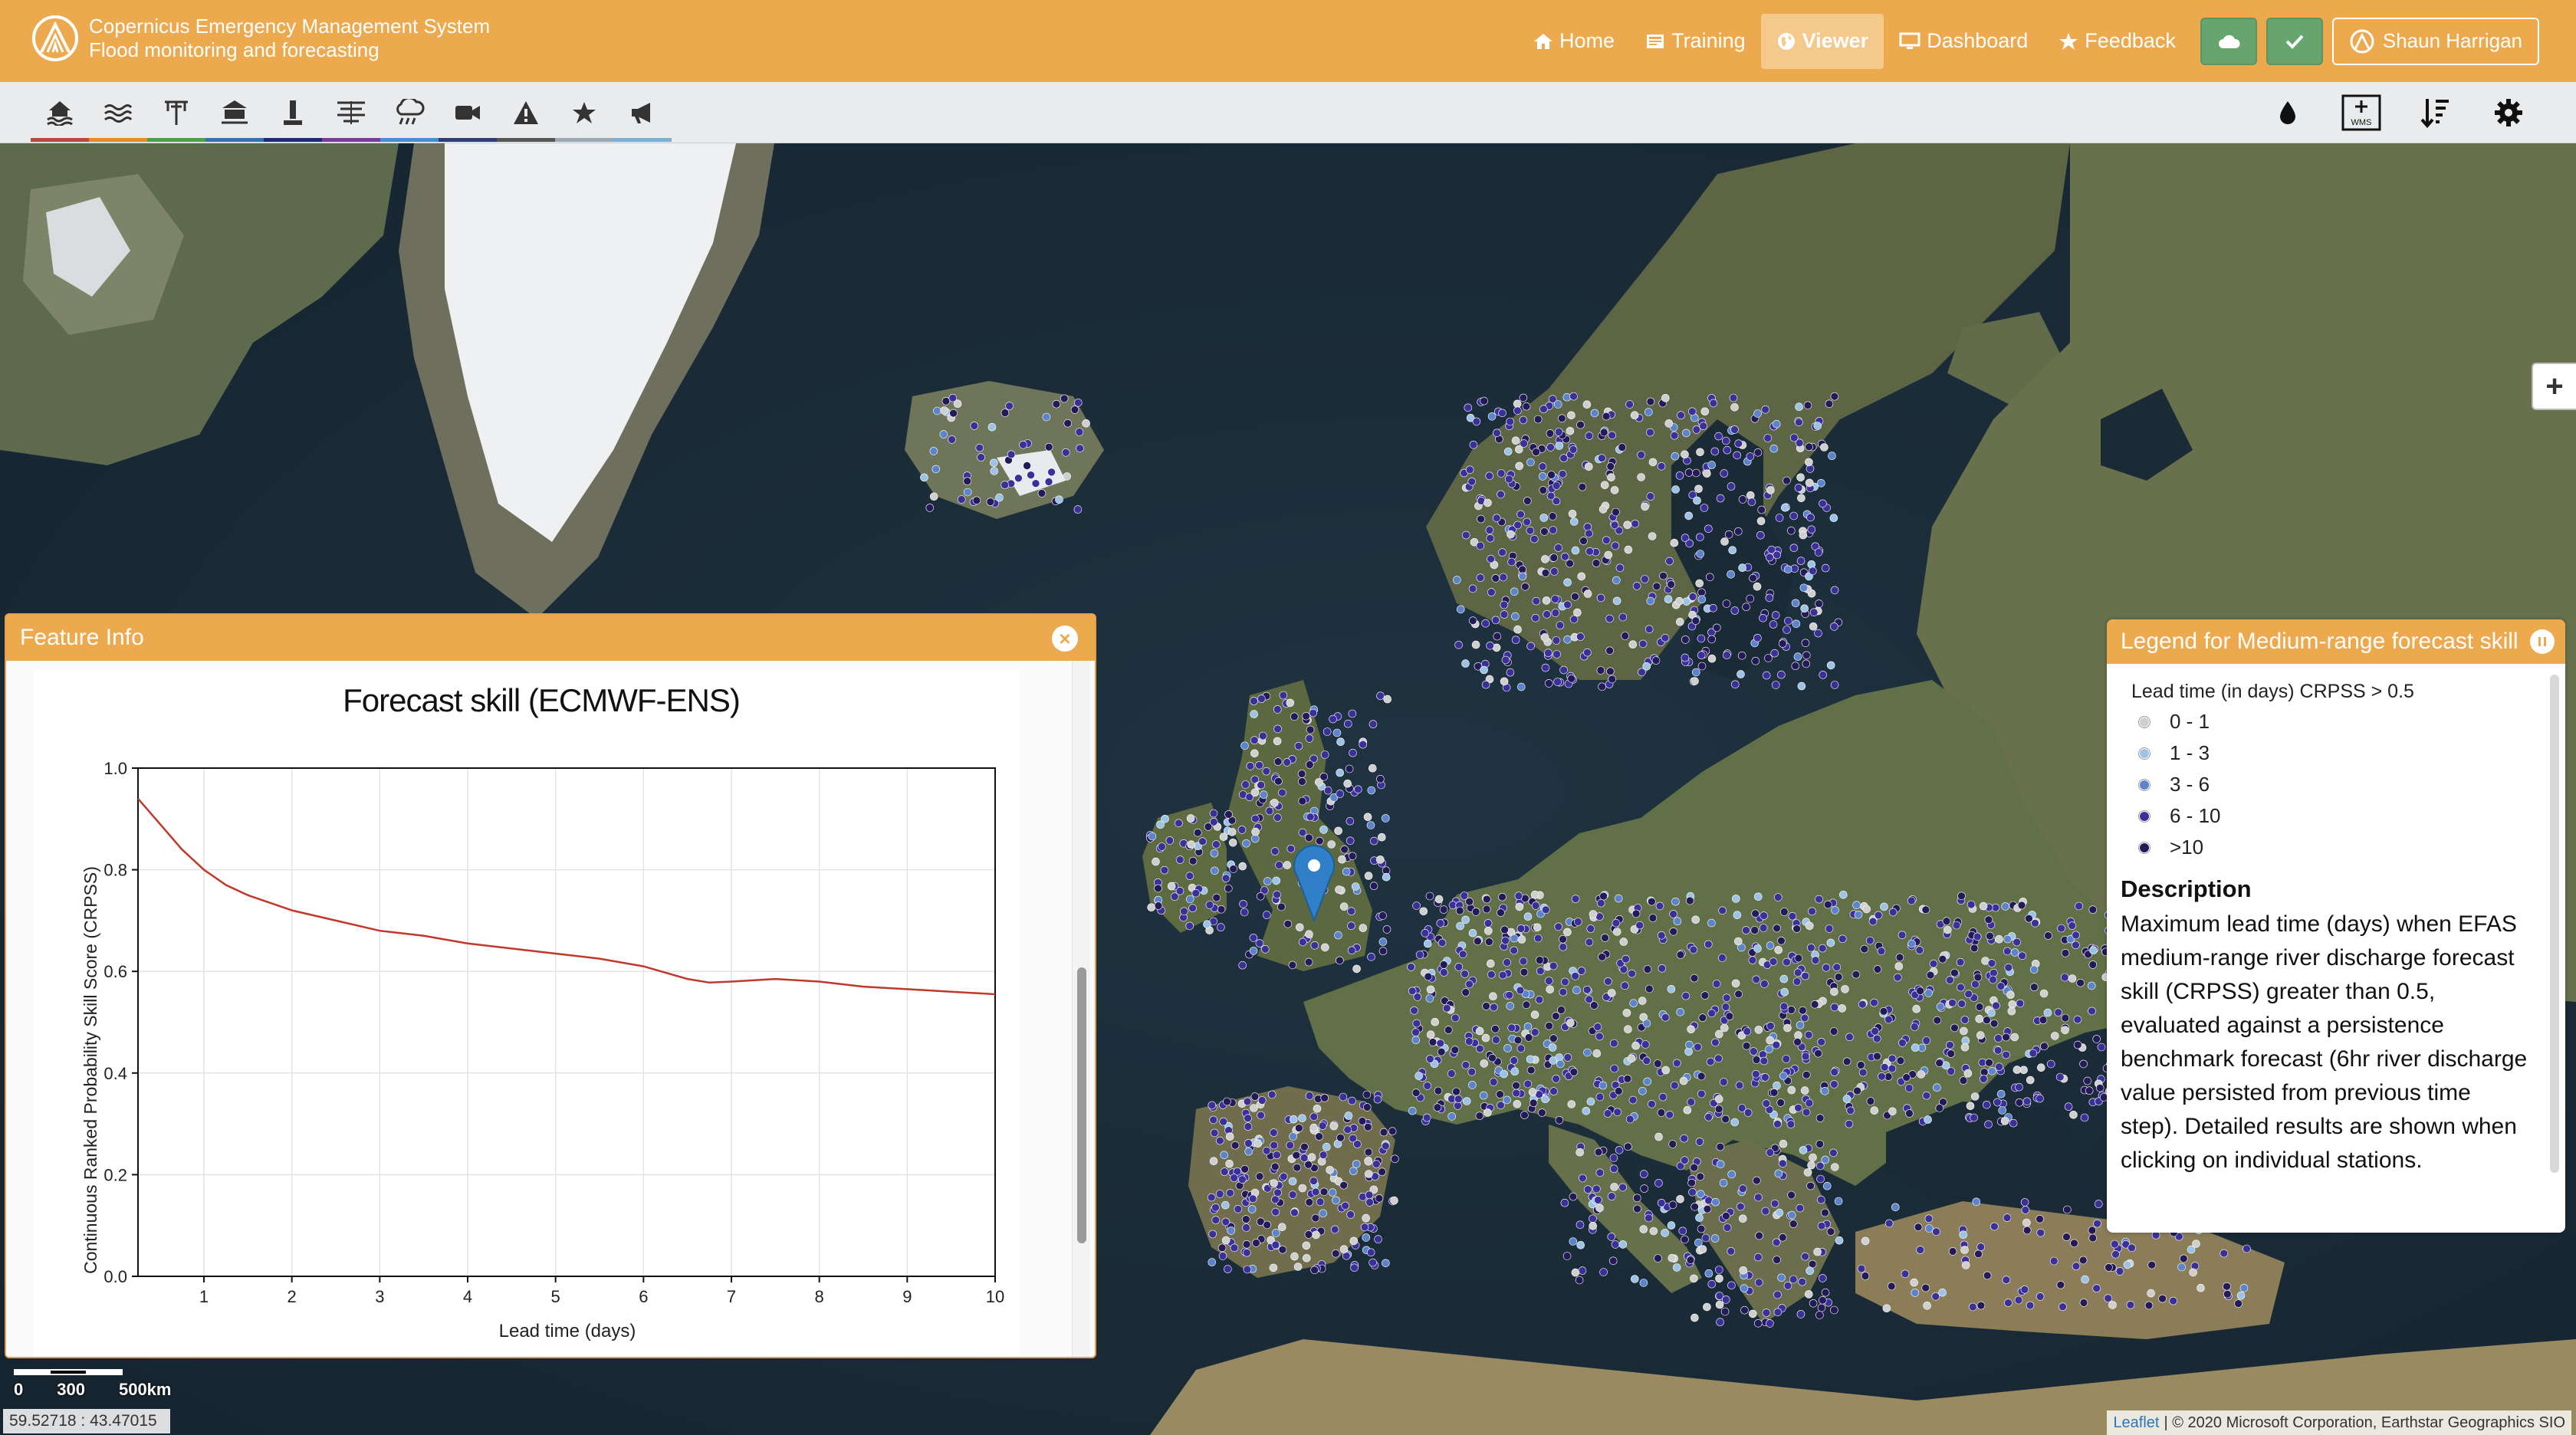  What do you see at coordinates (551, 638) in the screenshot?
I see `feature-info-header: Feature Info ×` at bounding box center [551, 638].